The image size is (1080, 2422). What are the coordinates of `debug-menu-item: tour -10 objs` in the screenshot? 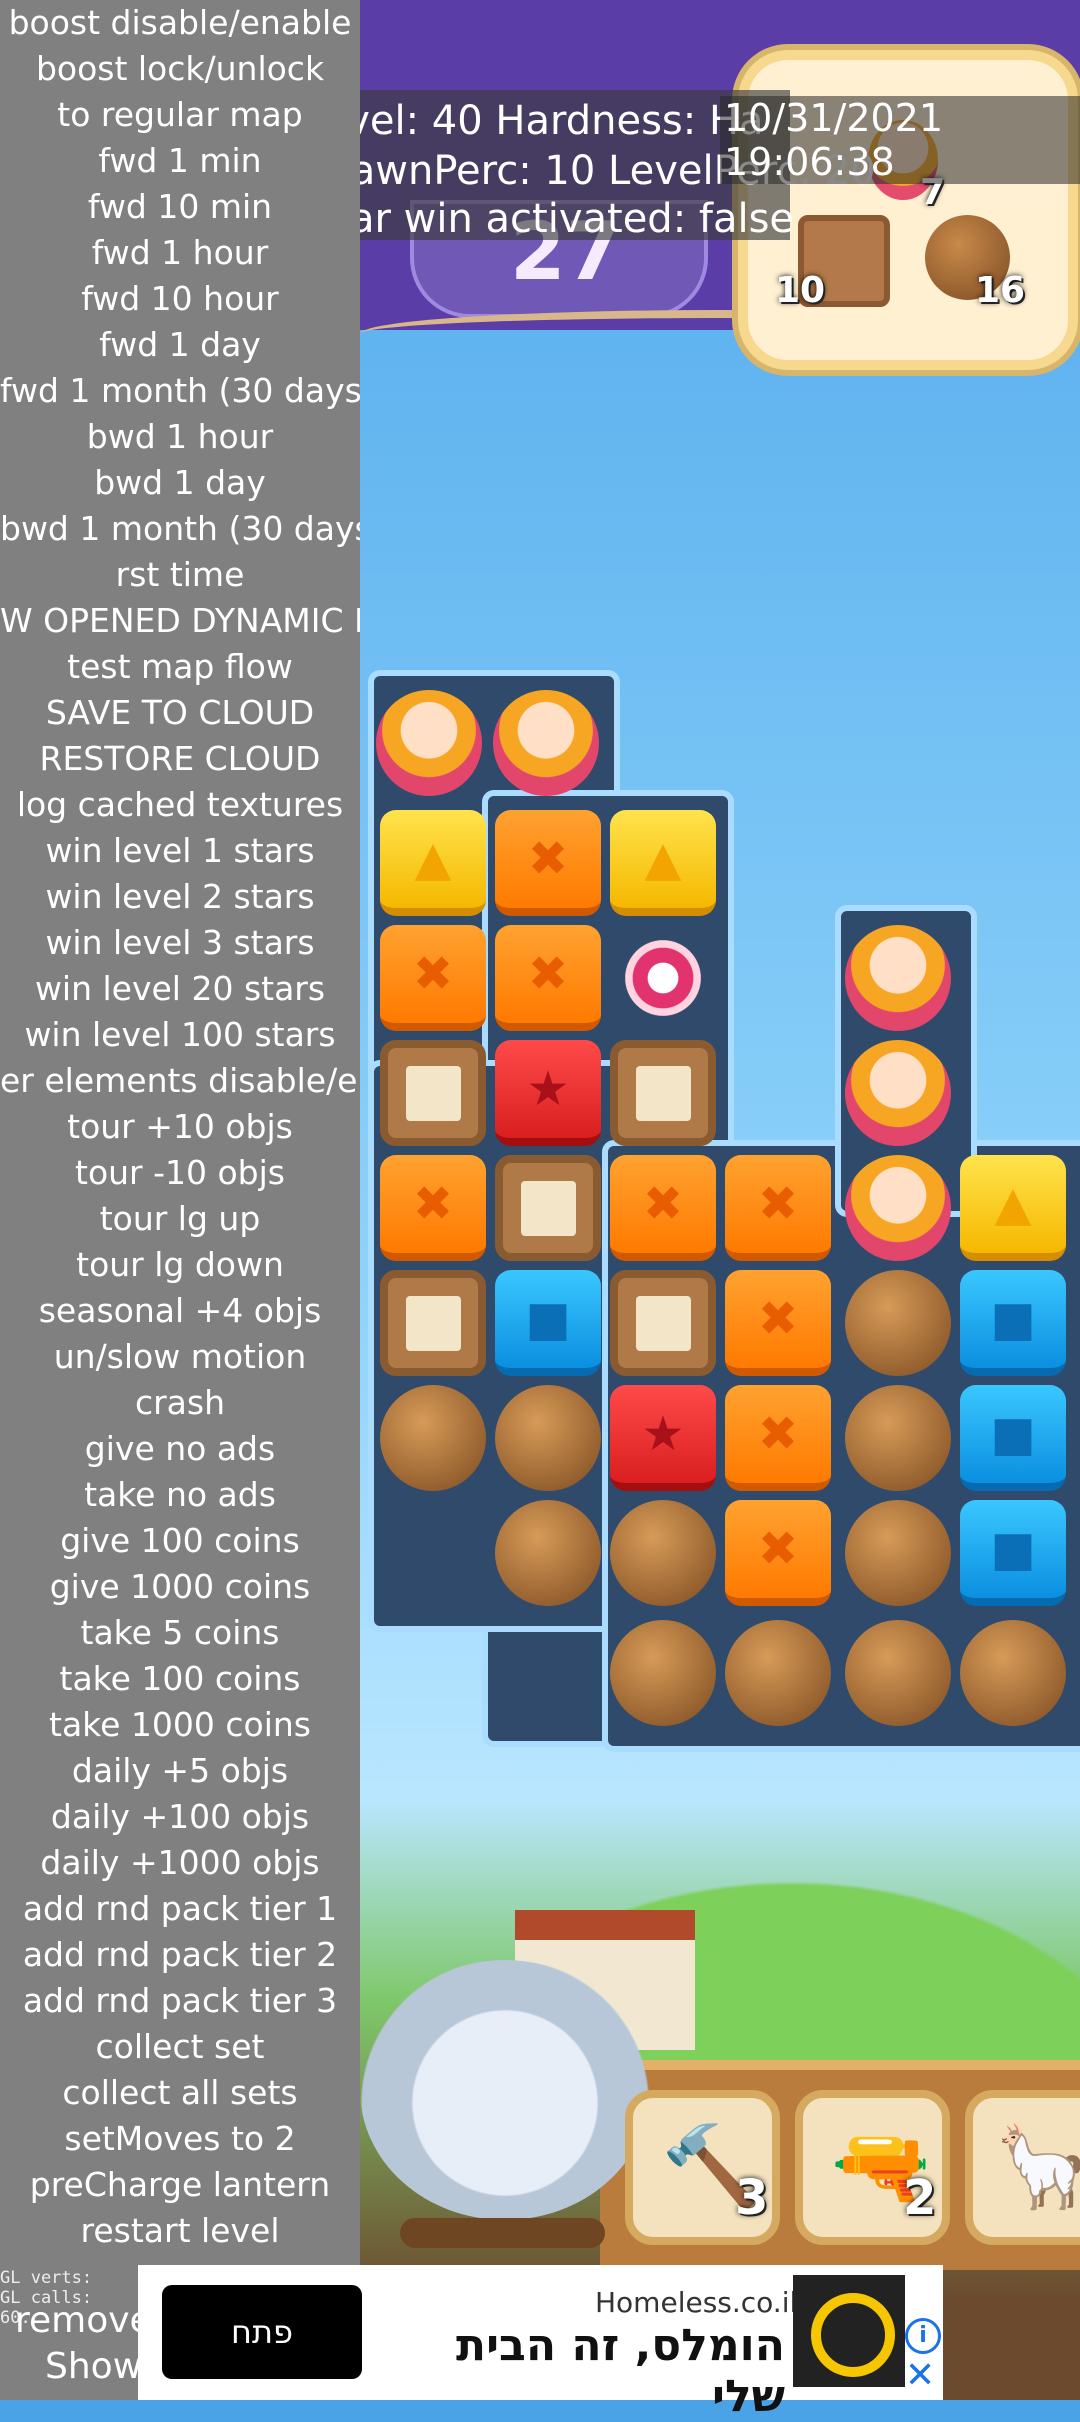 It's located at (180, 1173).